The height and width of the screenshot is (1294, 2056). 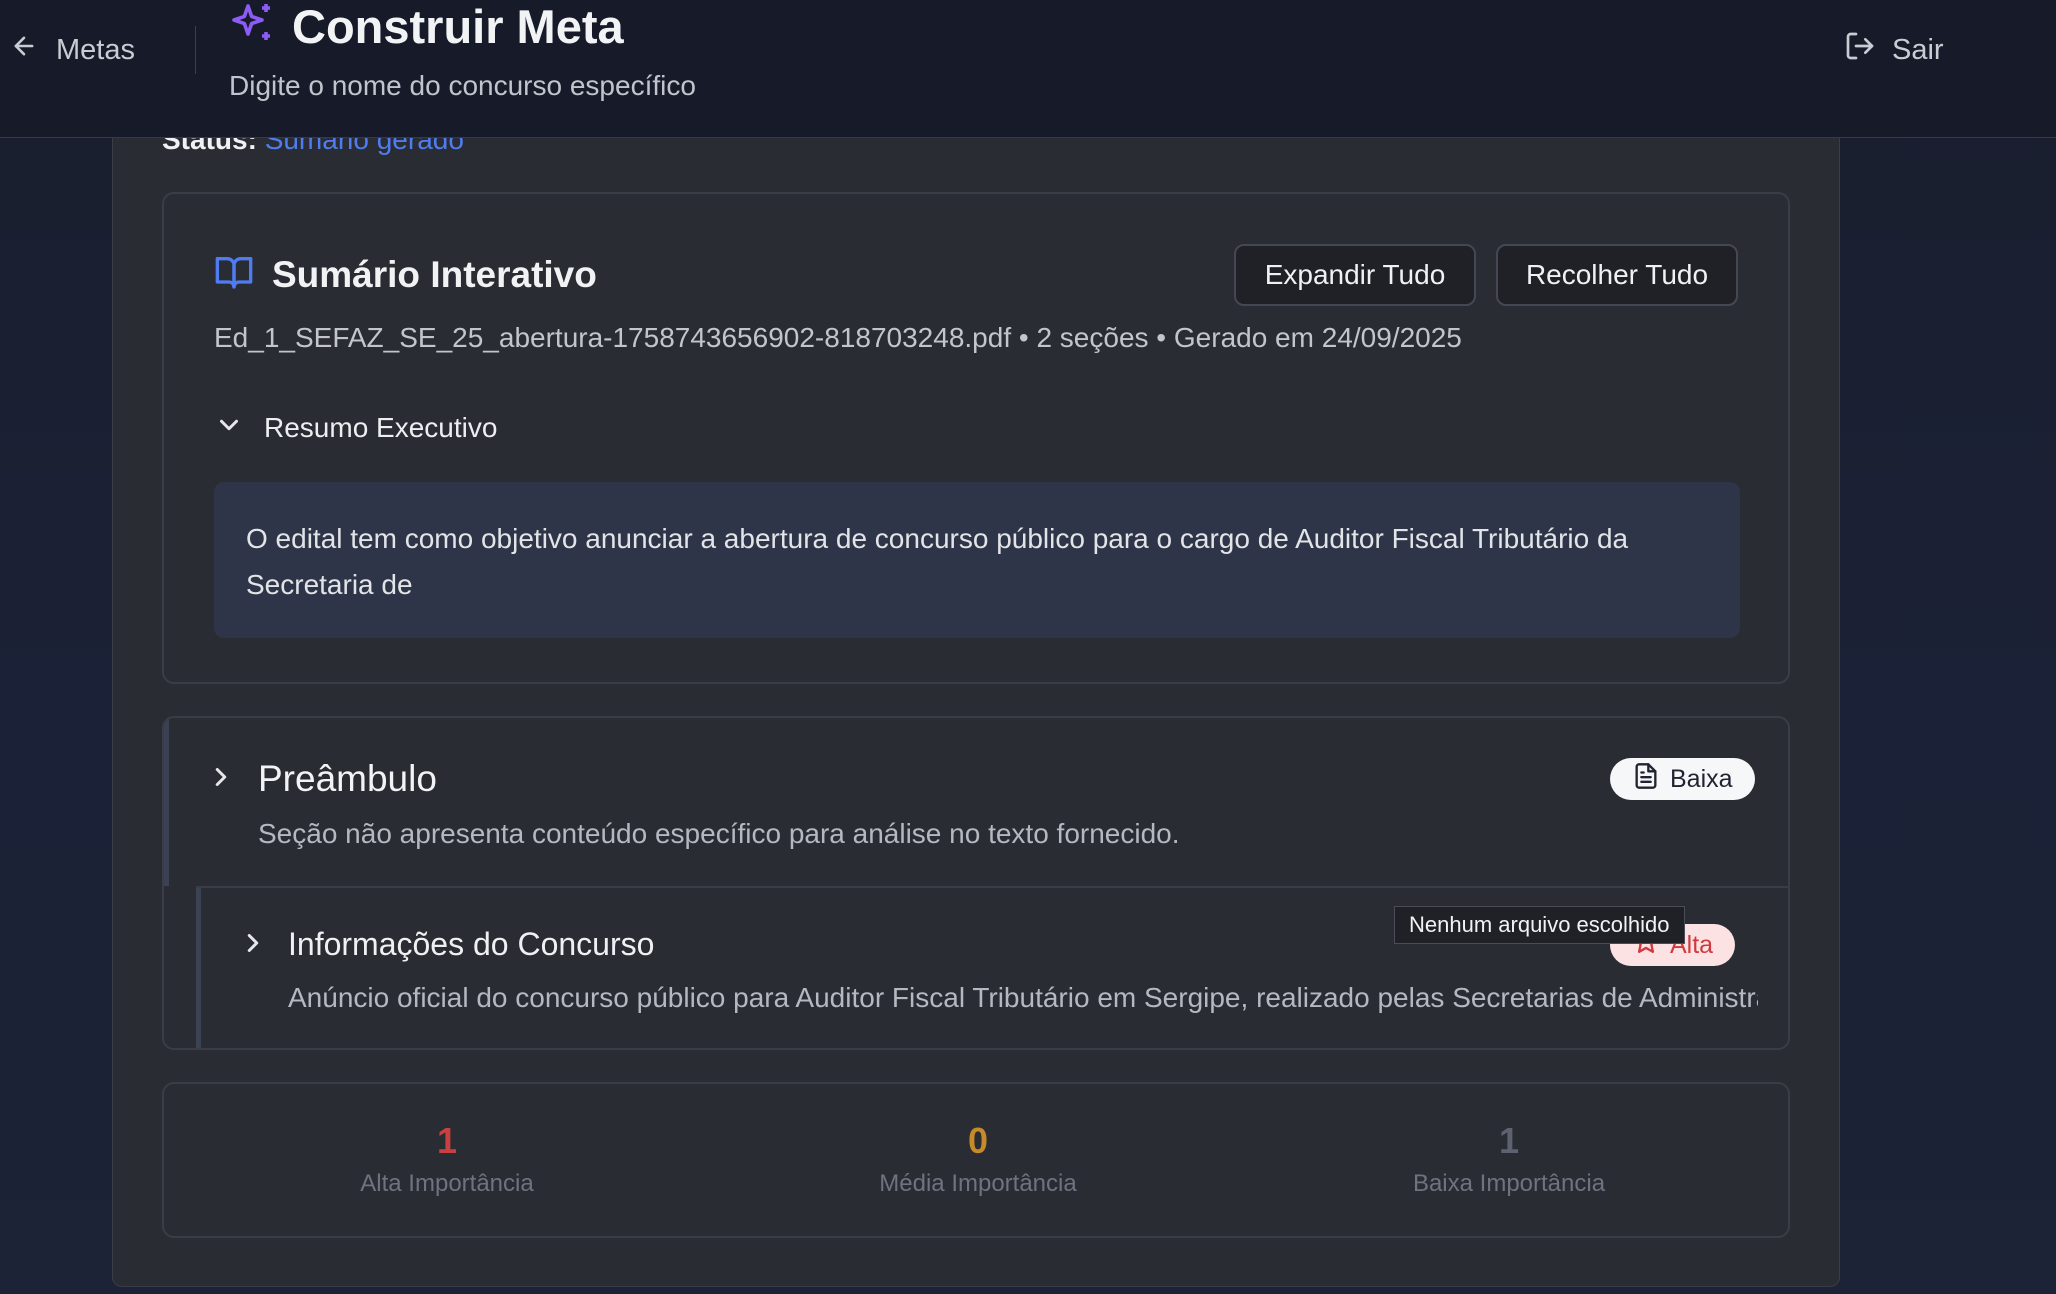 I want to click on stat-low-label: Baixa Importância, so click(x=1509, y=1183).